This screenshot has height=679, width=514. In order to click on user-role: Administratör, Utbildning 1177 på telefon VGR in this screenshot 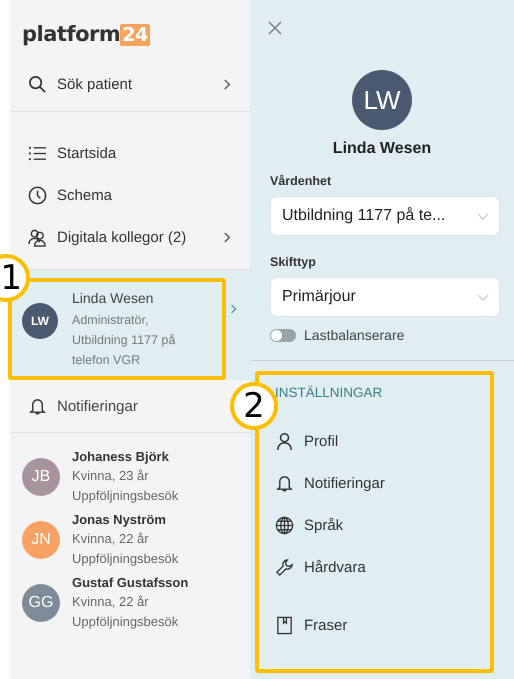, I will do `click(124, 340)`.